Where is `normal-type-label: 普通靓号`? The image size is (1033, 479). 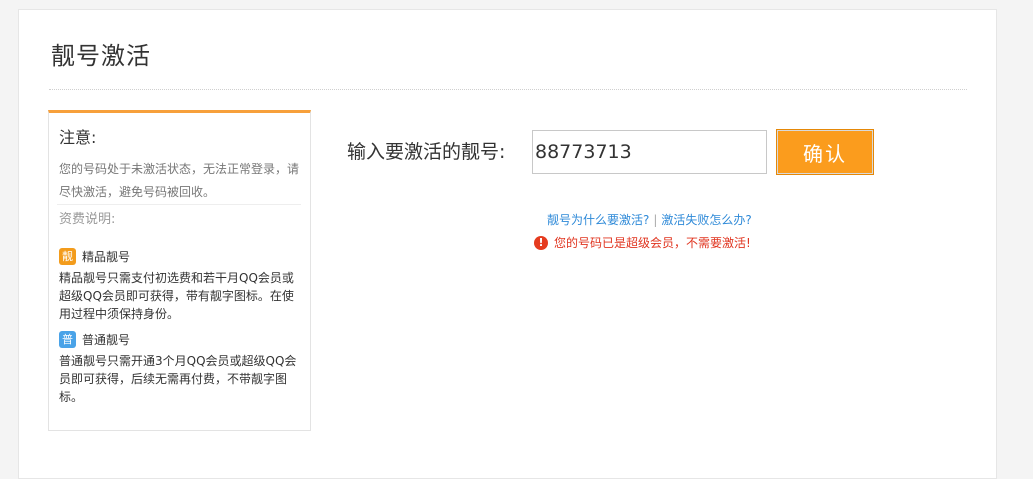 normal-type-label: 普通靓号 is located at coordinates (106, 340).